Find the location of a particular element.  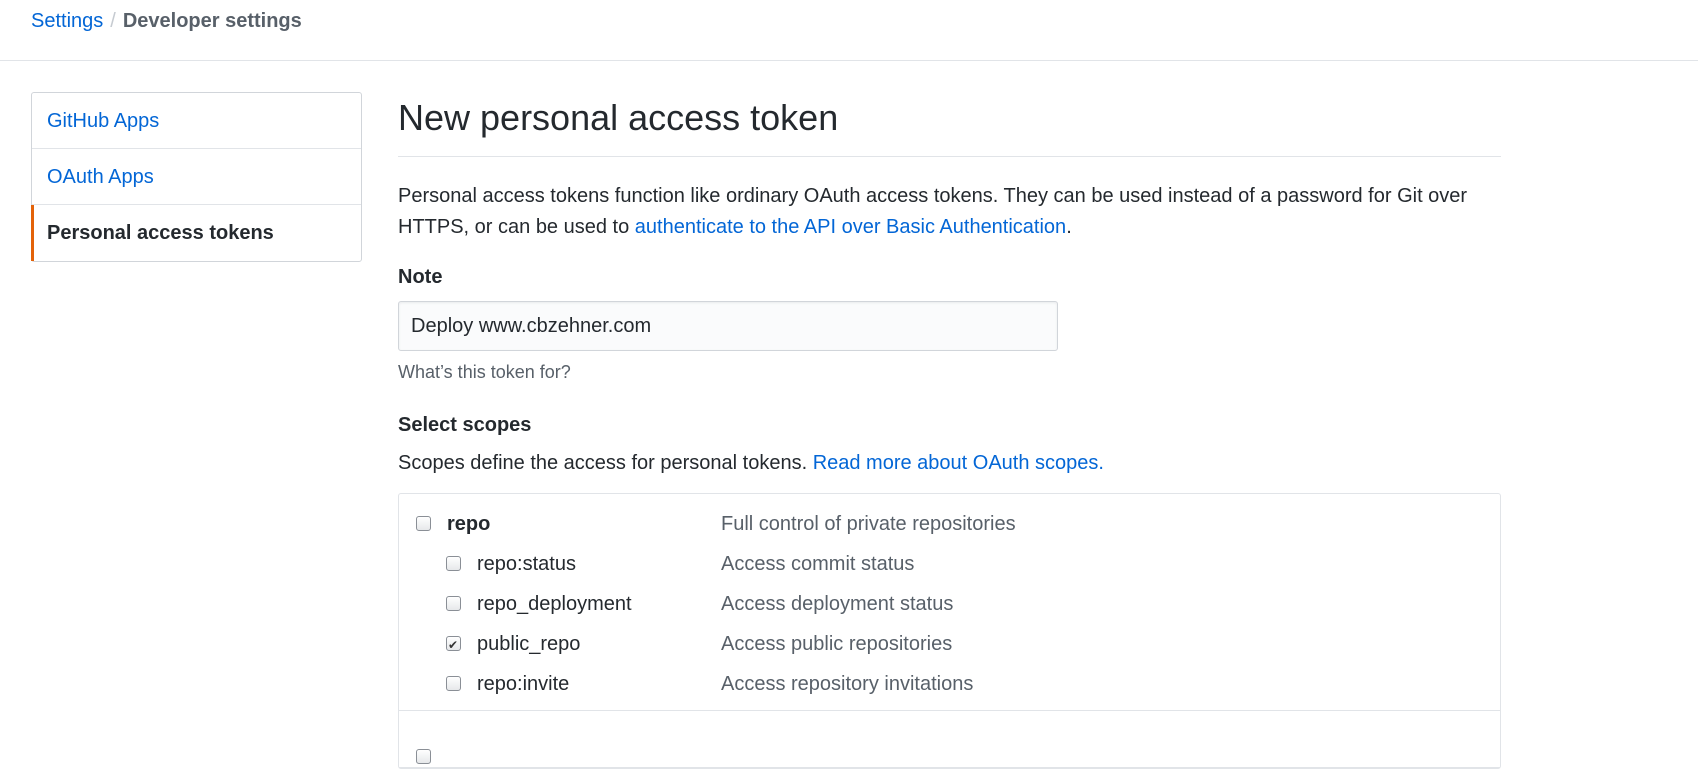

repo-deployment-checkbox is located at coordinates (453, 603).